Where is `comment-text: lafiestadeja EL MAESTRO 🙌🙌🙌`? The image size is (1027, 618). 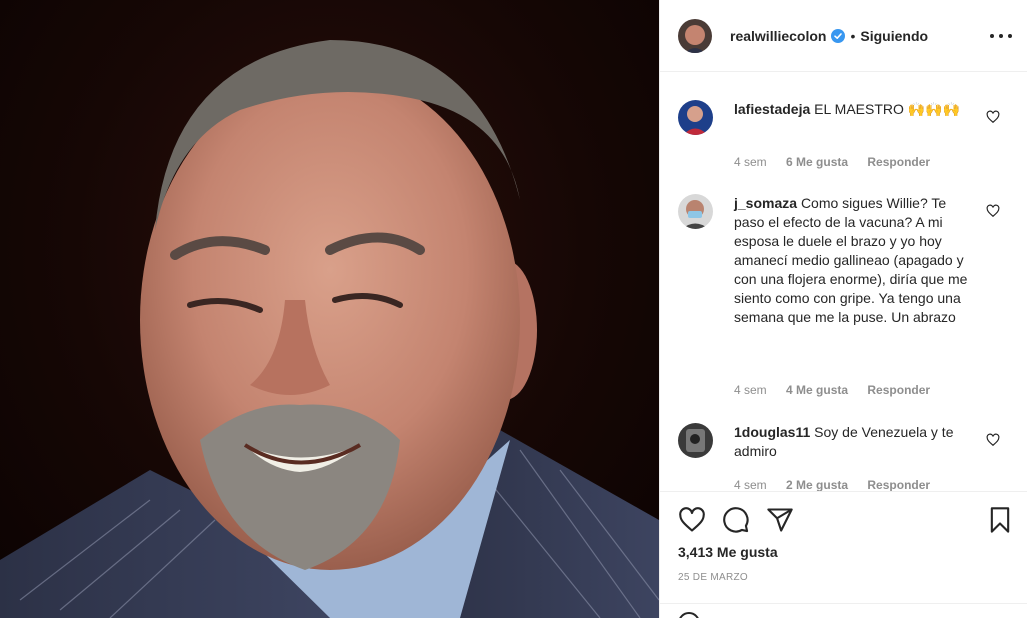
comment-text: lafiestadeja EL MAESTRO 🙌🙌🙌 is located at coordinates (854, 109).